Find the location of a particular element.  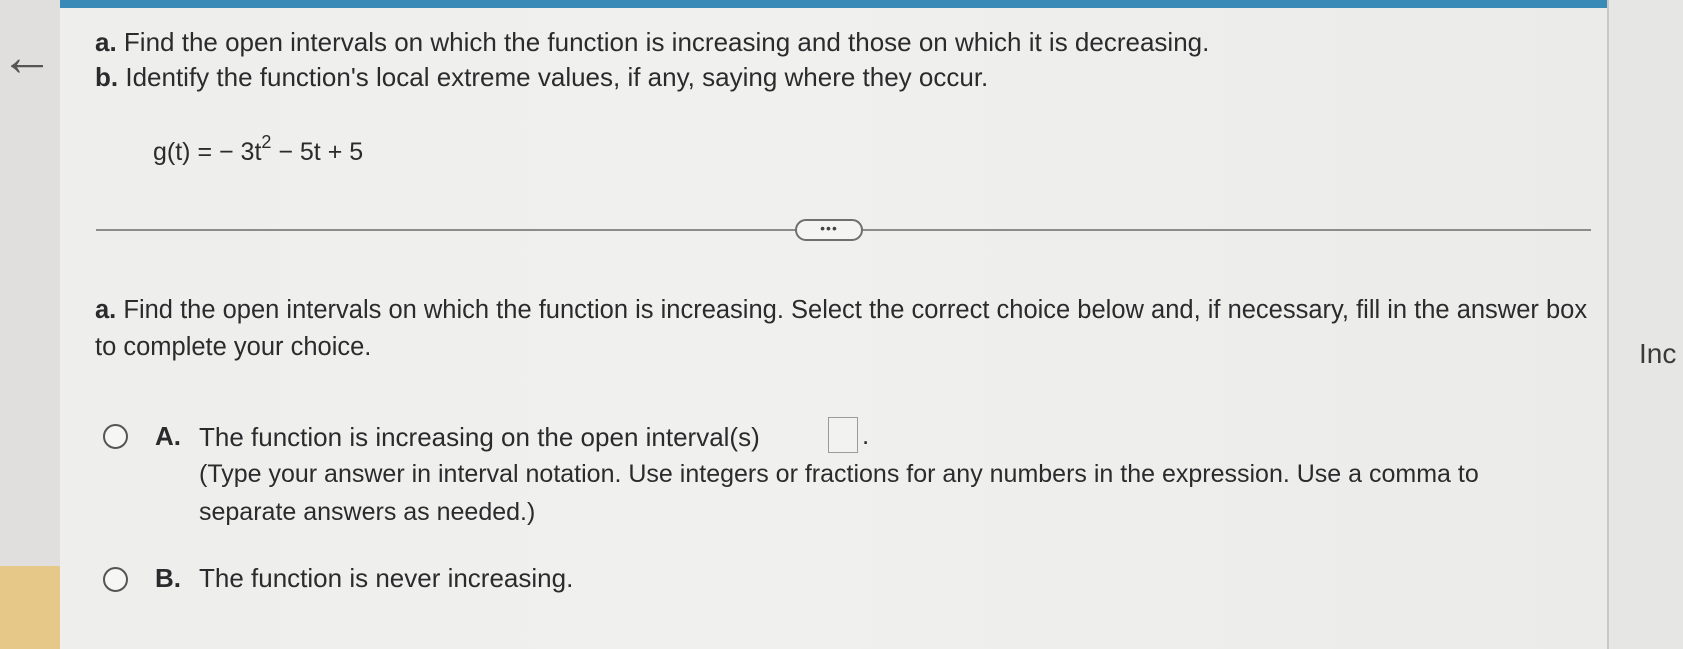

instruction-part-a-letter: a. is located at coordinates (106, 42).